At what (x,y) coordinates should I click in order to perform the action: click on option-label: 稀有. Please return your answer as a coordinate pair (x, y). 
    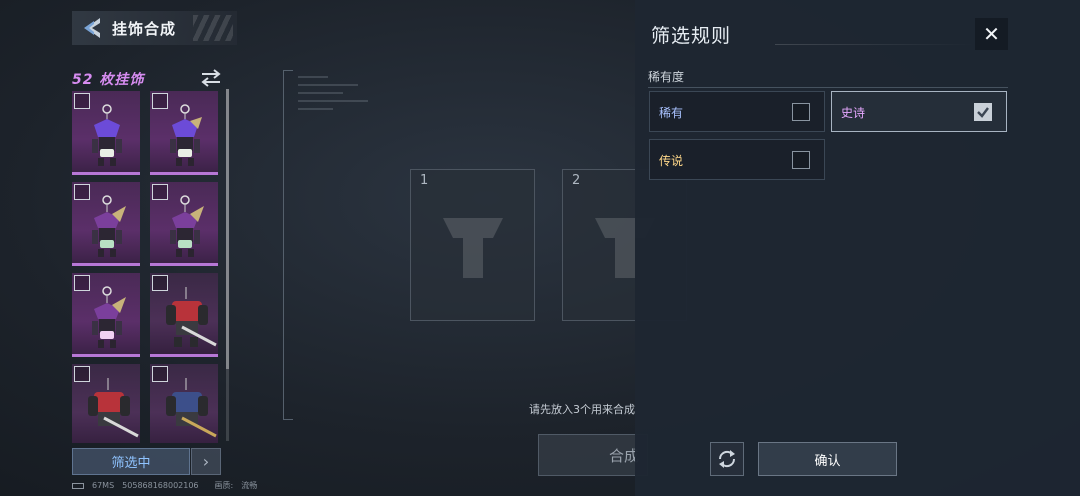
    Looking at the image, I should click on (671, 113).